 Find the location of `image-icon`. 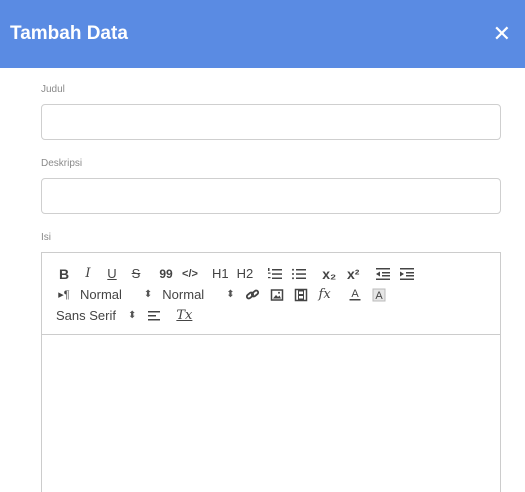

image-icon is located at coordinates (277, 295).